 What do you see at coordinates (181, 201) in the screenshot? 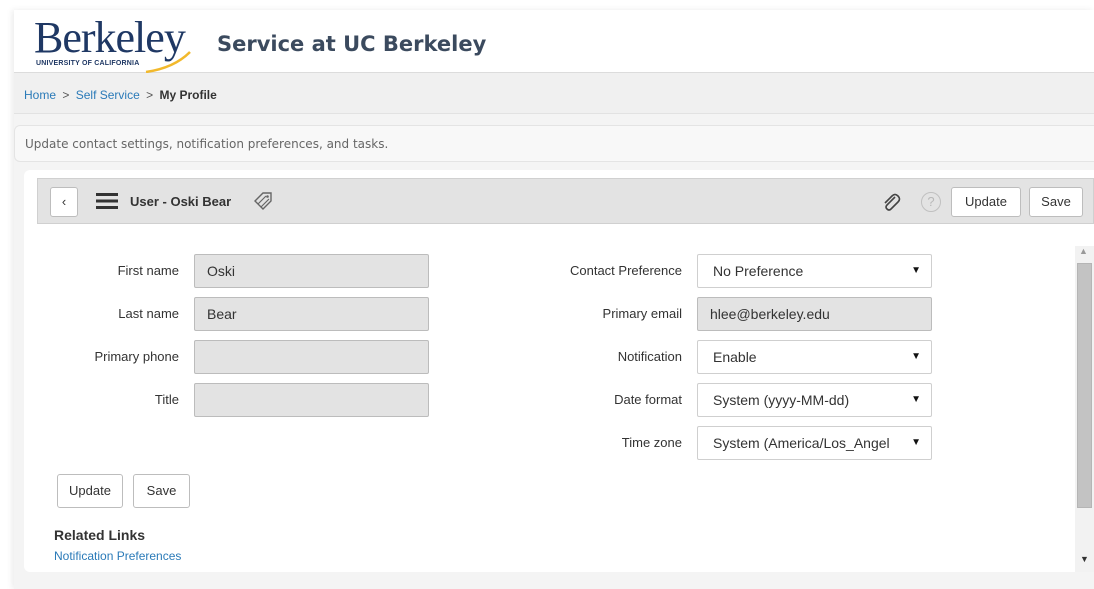
I see `record-title: User - Oski Bear` at bounding box center [181, 201].